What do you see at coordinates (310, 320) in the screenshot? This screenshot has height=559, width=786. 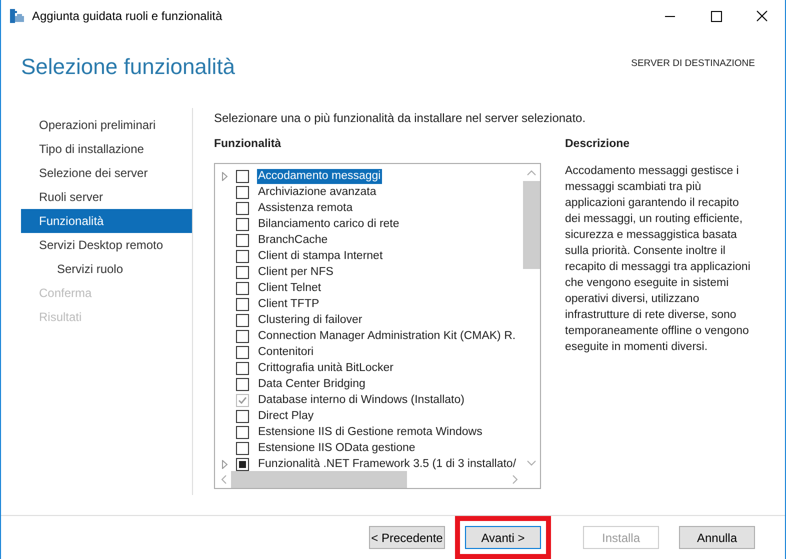 I see `feature-label: Clustering di failover` at bounding box center [310, 320].